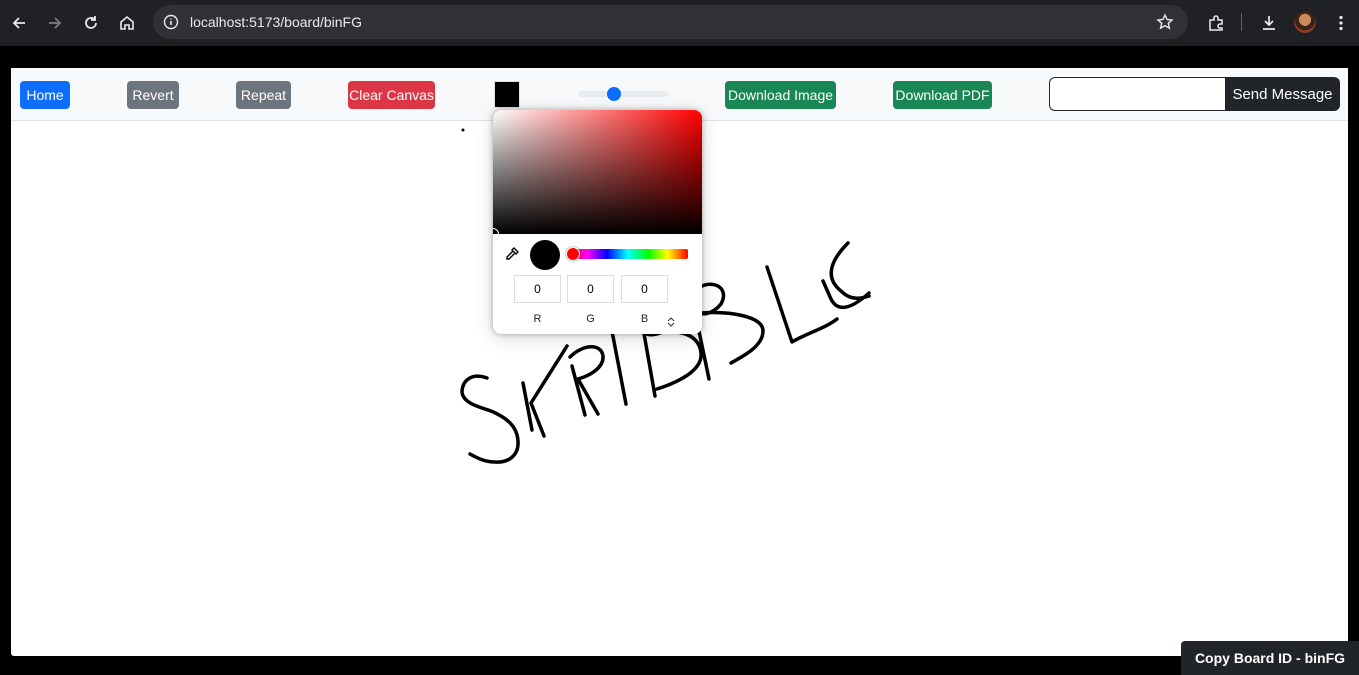  I want to click on blue-label: B, so click(644, 319).